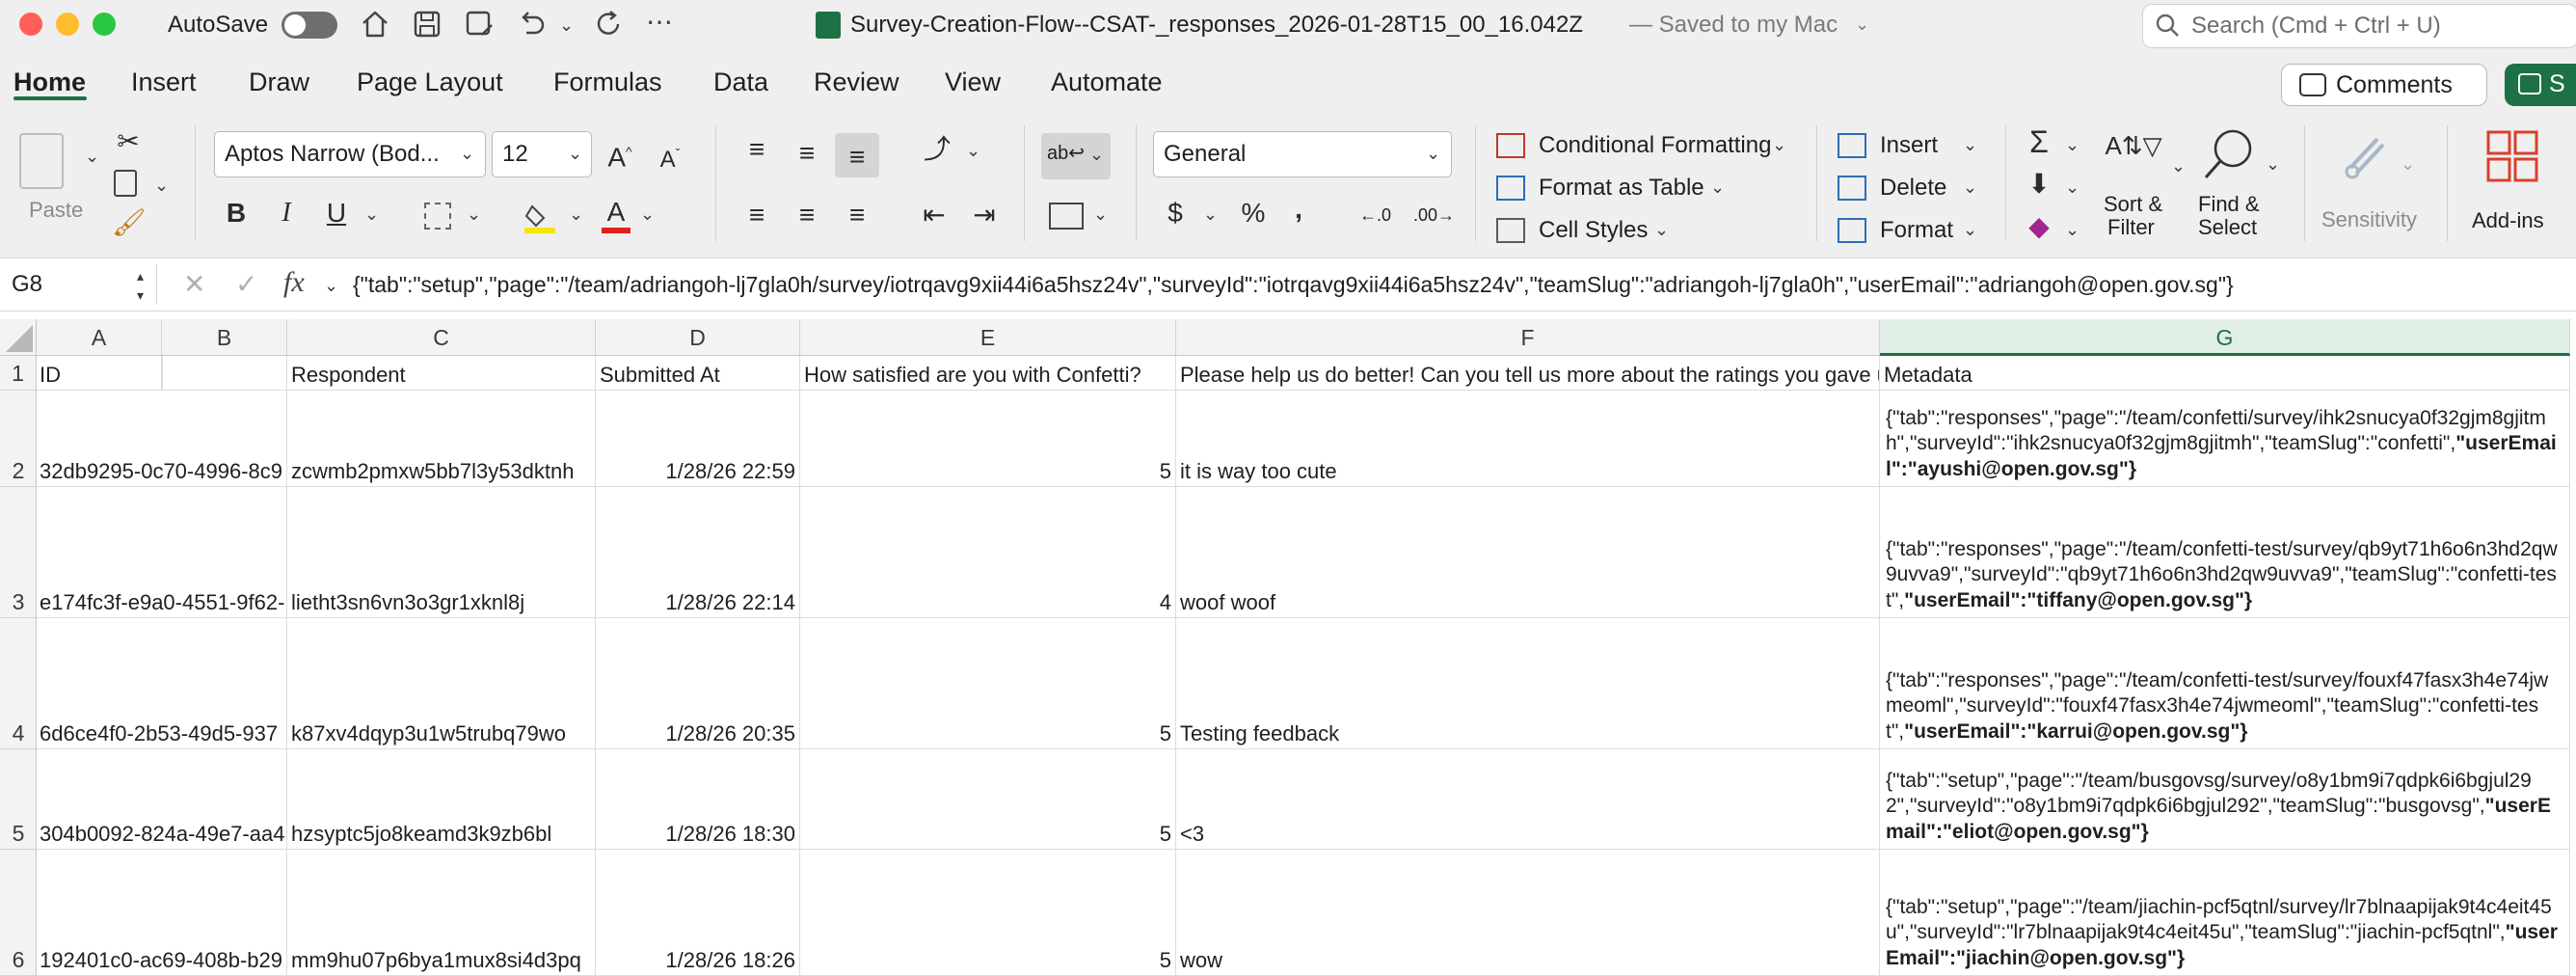 The image size is (2576, 976). What do you see at coordinates (988, 552) in the screenshot?
I see `table-row-rating: 4` at bounding box center [988, 552].